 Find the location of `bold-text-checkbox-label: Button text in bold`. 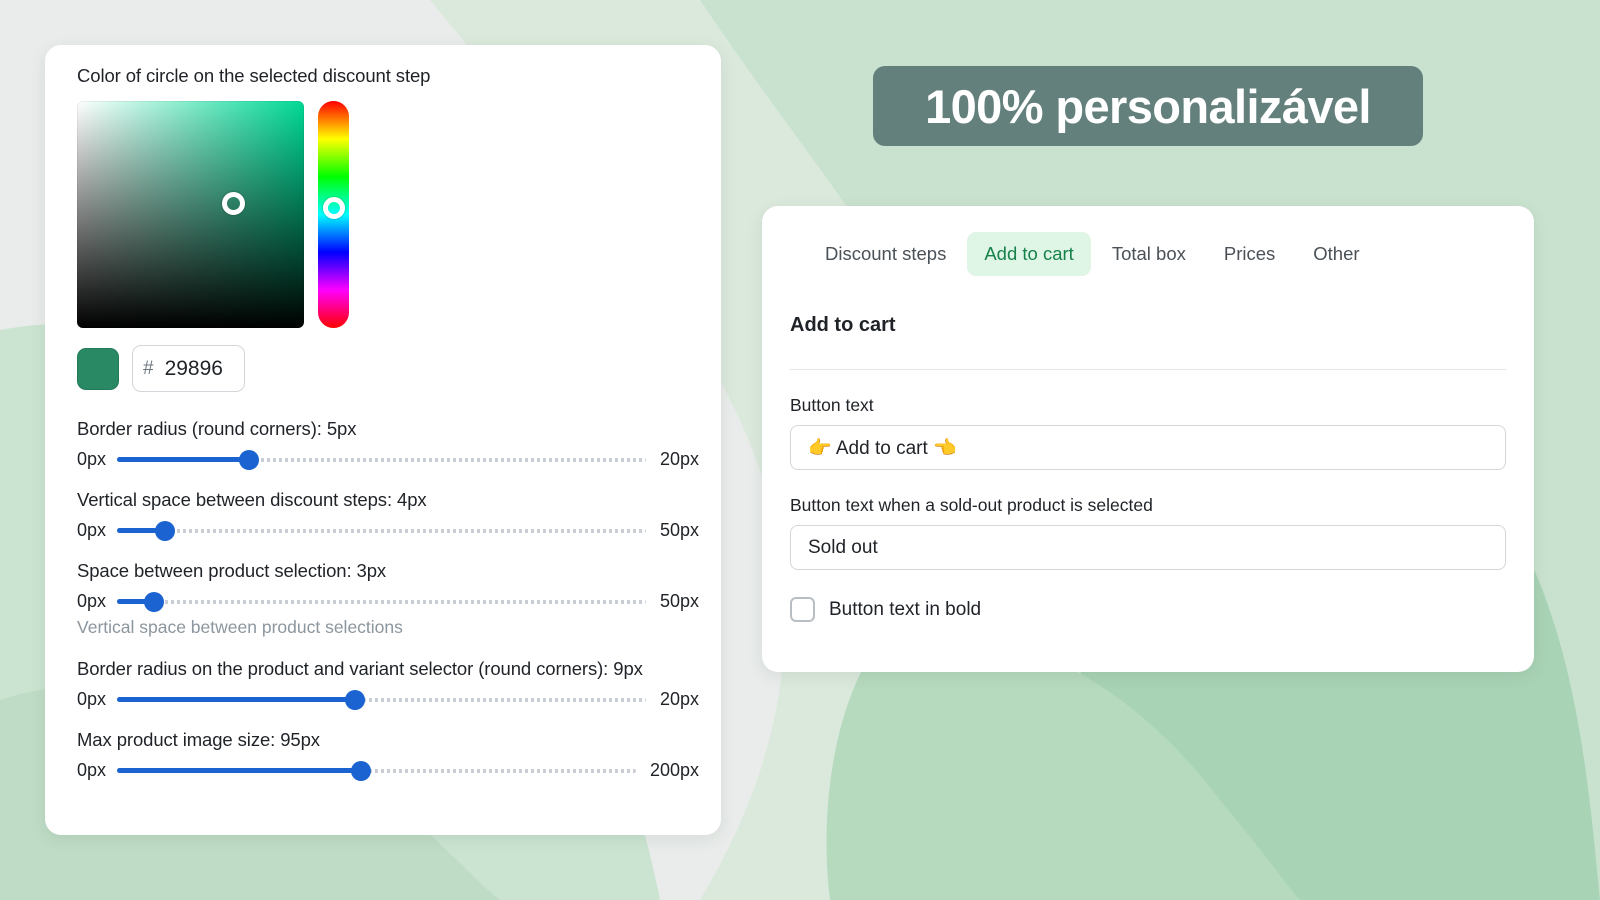

bold-text-checkbox-label: Button text in bold is located at coordinates (905, 609).